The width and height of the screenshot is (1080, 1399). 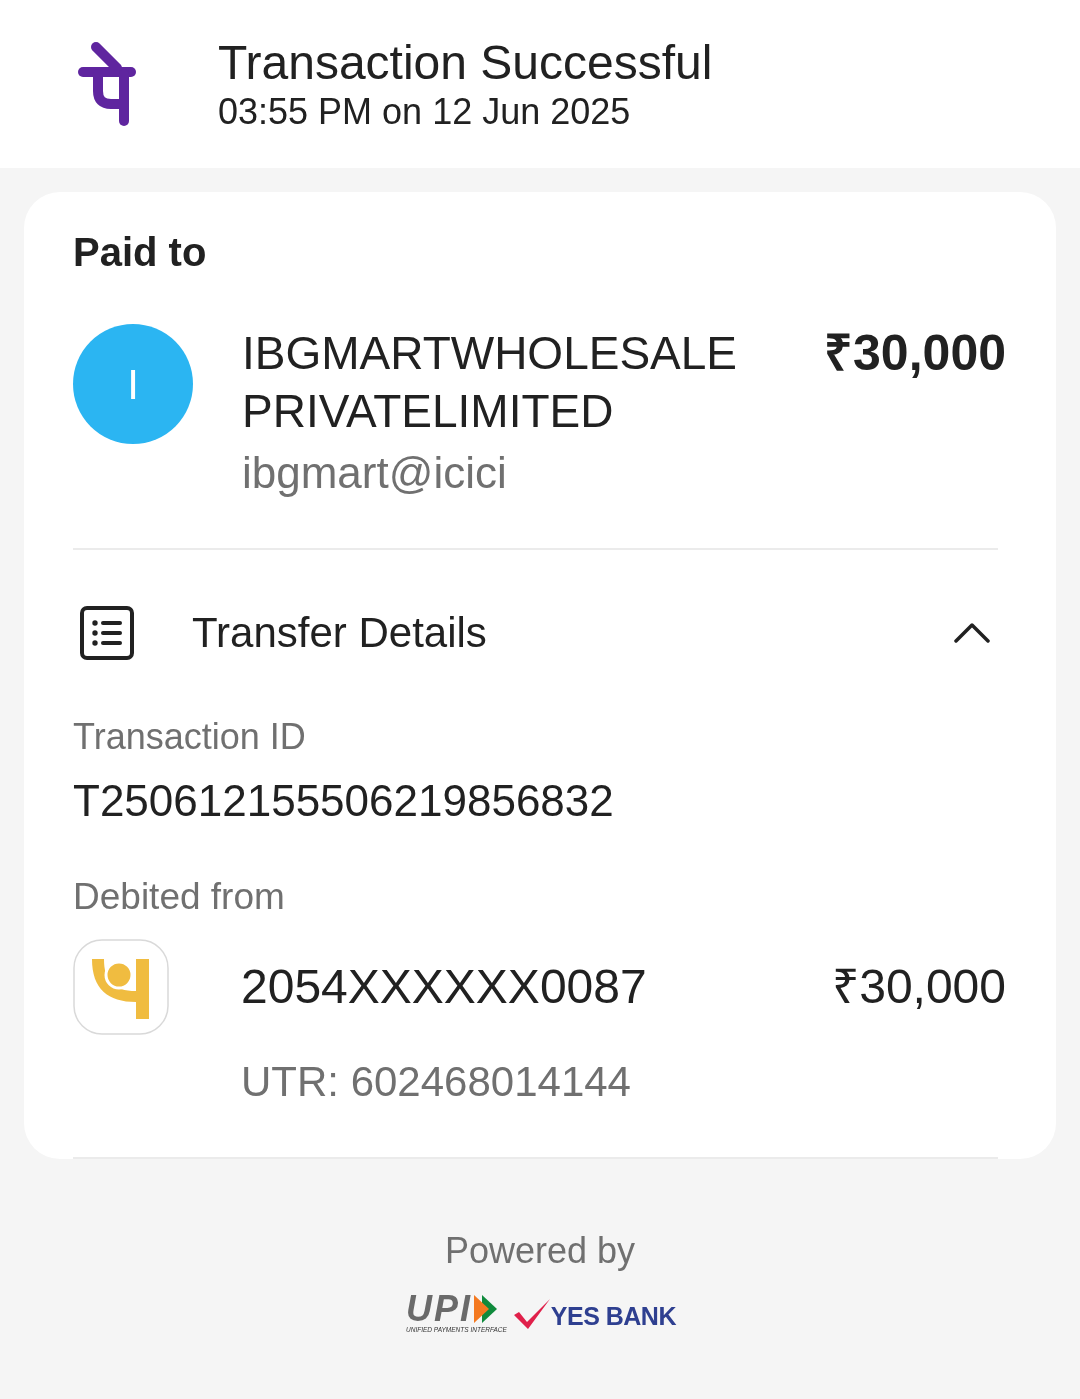 What do you see at coordinates (613, 1315) in the screenshot?
I see `bank-logo-text: YES BANK` at bounding box center [613, 1315].